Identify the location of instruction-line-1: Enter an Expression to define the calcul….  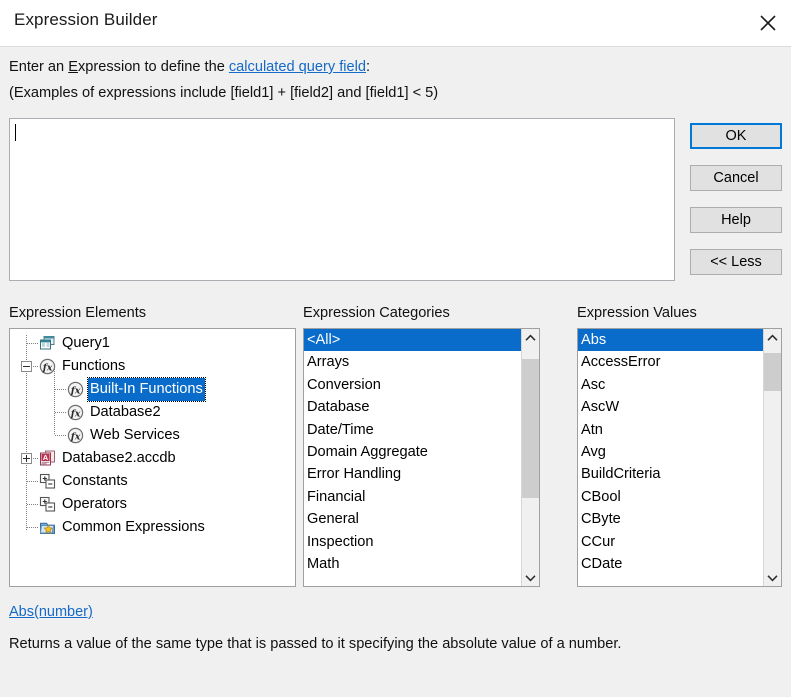
(189, 67).